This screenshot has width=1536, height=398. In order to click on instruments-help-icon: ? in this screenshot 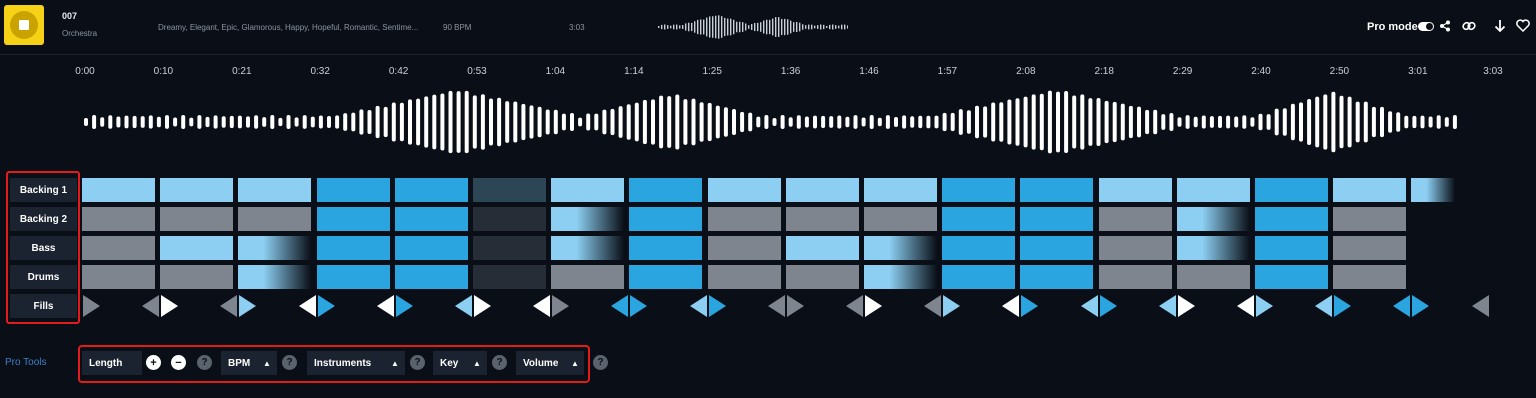, I will do `click(417, 362)`.